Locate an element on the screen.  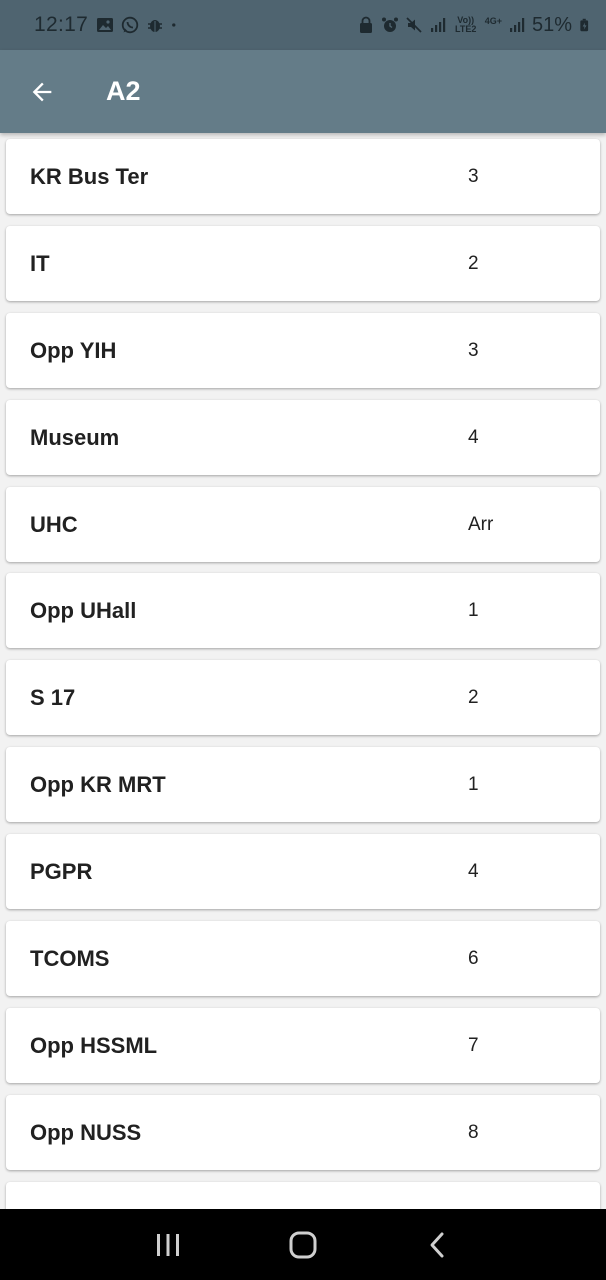
stop-name: KR Bus Ter is located at coordinates (89, 176).